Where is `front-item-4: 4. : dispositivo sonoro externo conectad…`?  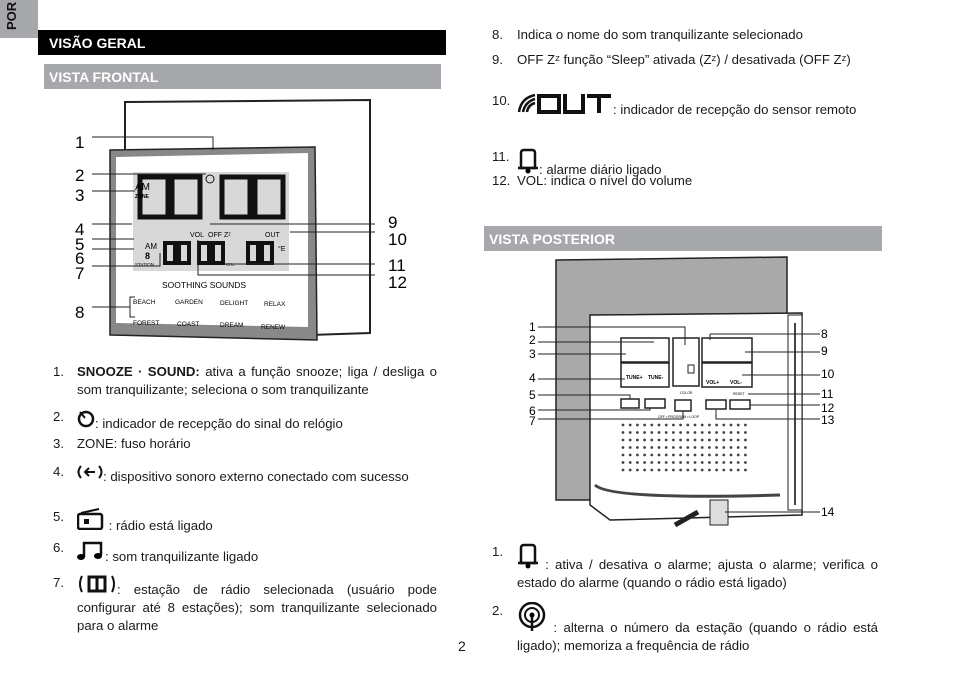
front-item-4: 4. : dispositivo sonoro externo conectad… is located at coordinates (231, 474).